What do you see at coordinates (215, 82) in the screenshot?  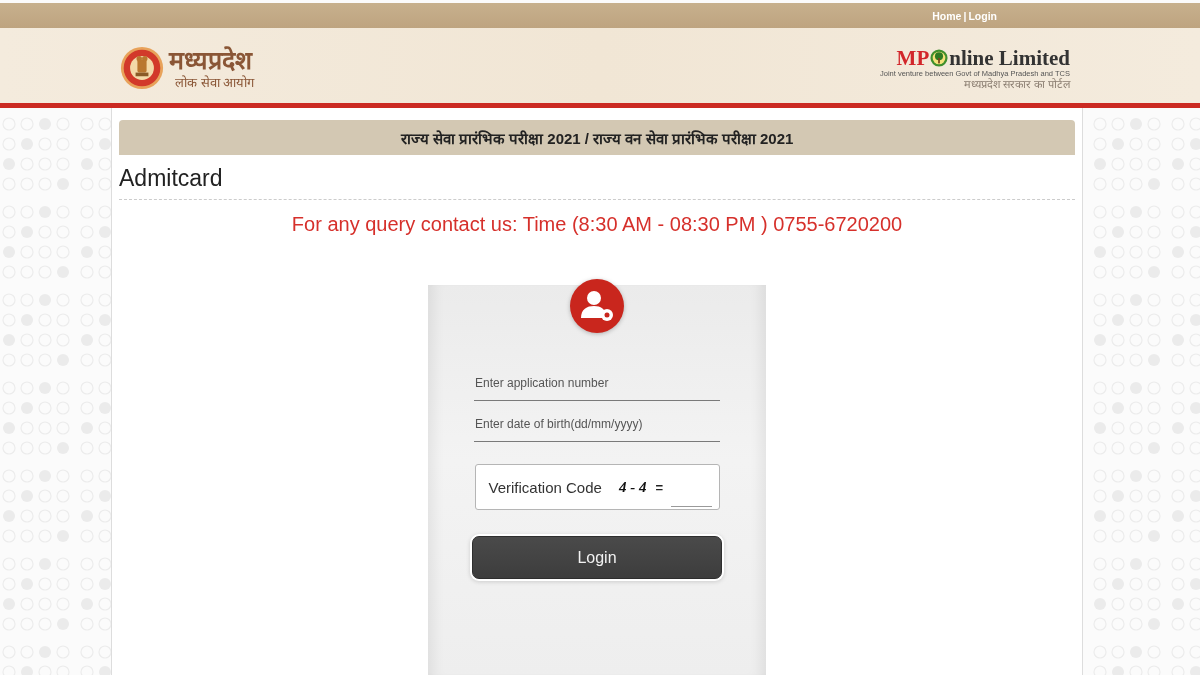 I see `logo-subtitle: लोक सेवा आयोग` at bounding box center [215, 82].